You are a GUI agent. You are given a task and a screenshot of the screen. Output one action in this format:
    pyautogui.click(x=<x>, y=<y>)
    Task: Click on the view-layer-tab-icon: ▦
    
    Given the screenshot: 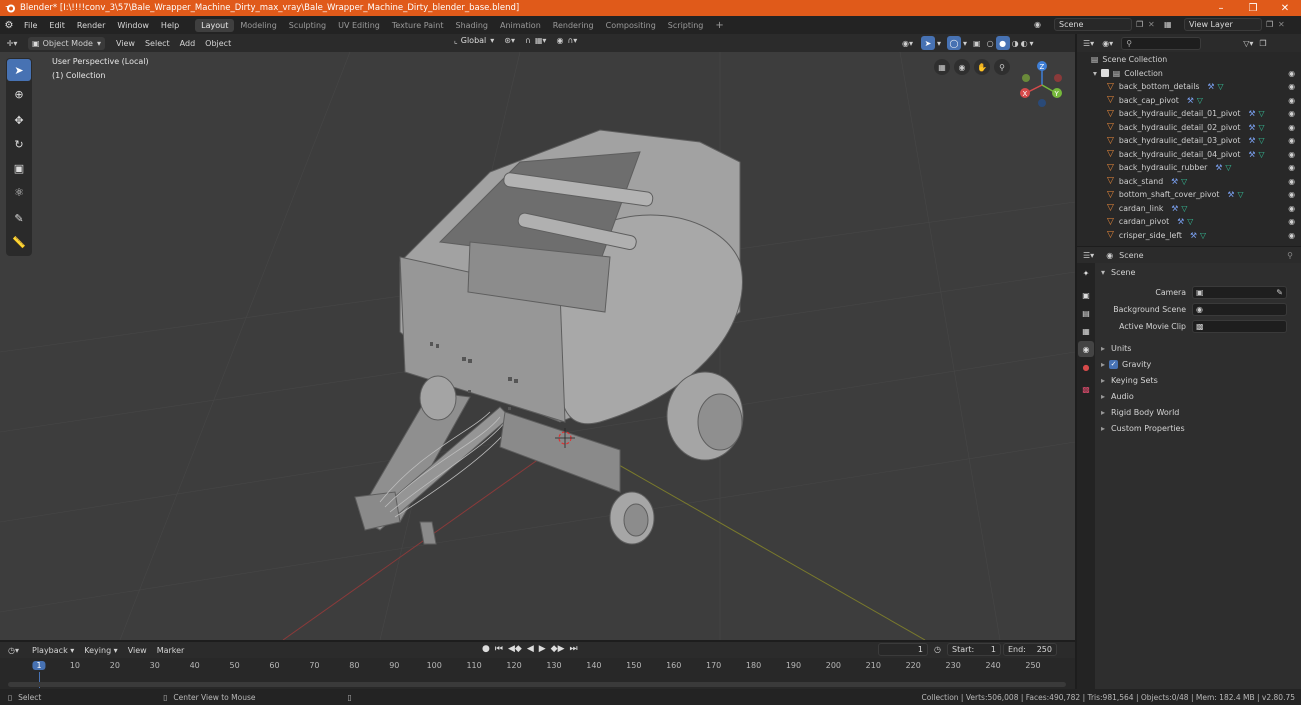 What is the action you would take?
    pyautogui.click(x=1086, y=331)
    